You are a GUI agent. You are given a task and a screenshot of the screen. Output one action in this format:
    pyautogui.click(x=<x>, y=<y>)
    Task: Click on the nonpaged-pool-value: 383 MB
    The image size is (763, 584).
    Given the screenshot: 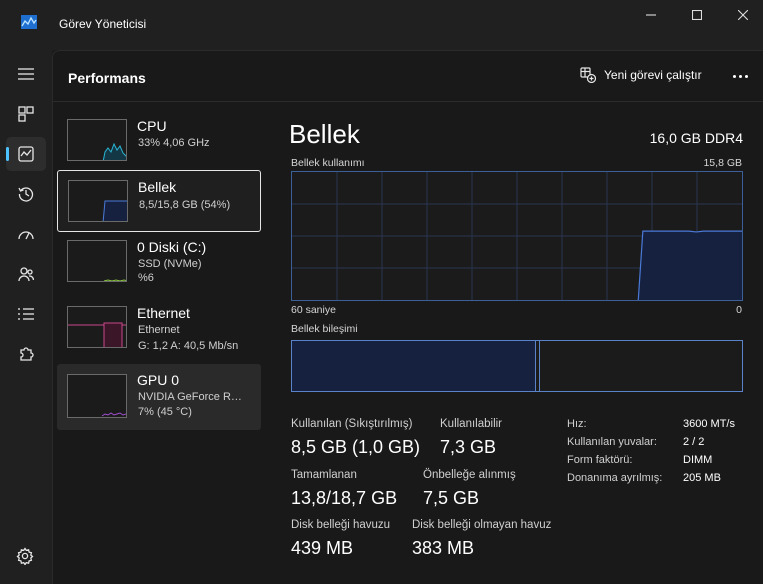 What is the action you would take?
    pyautogui.click(x=443, y=548)
    